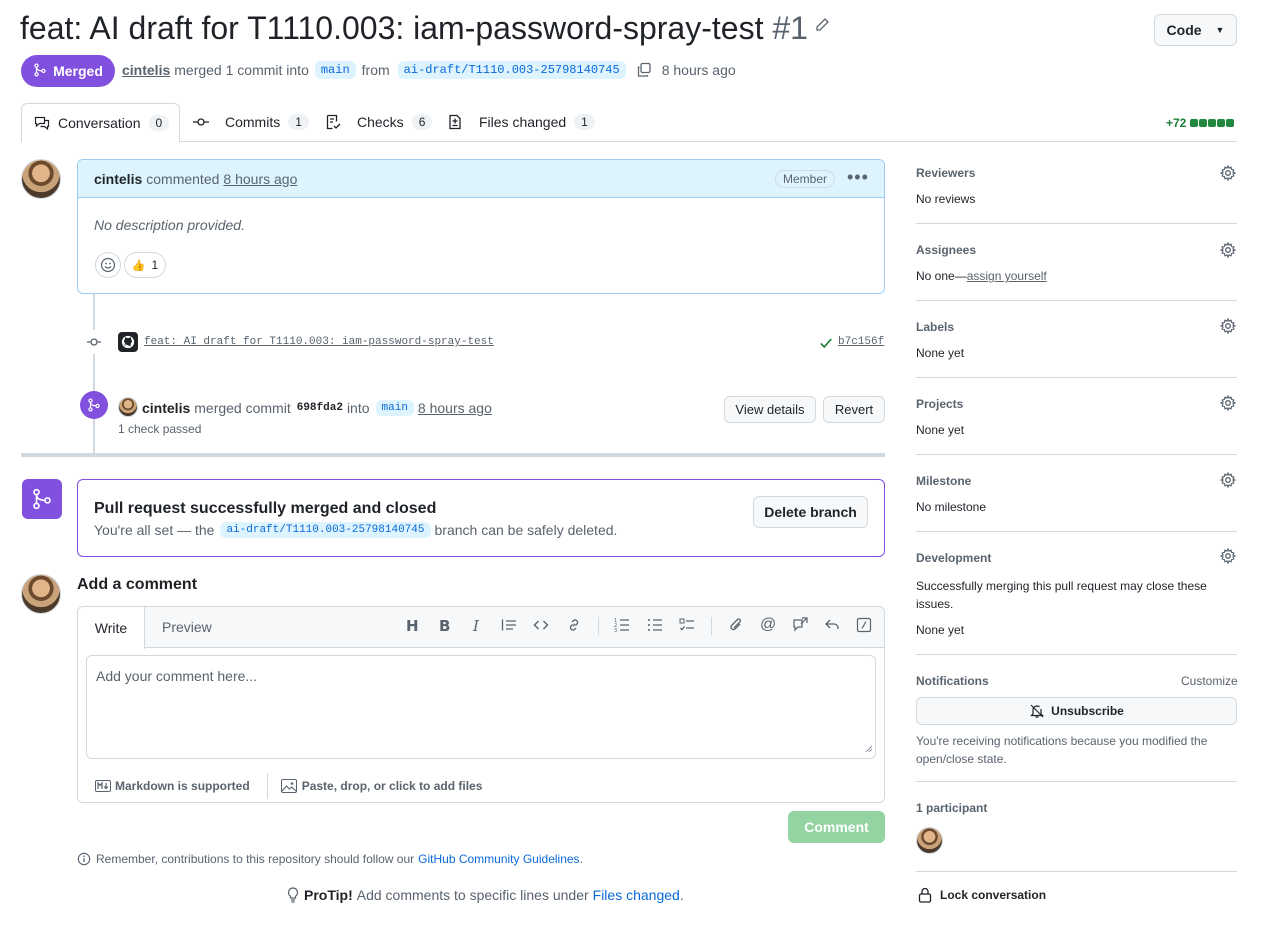  What do you see at coordinates (325, 530) in the screenshot?
I see `merged-box-branch: ai-draft/T1110.003-25798140745` at bounding box center [325, 530].